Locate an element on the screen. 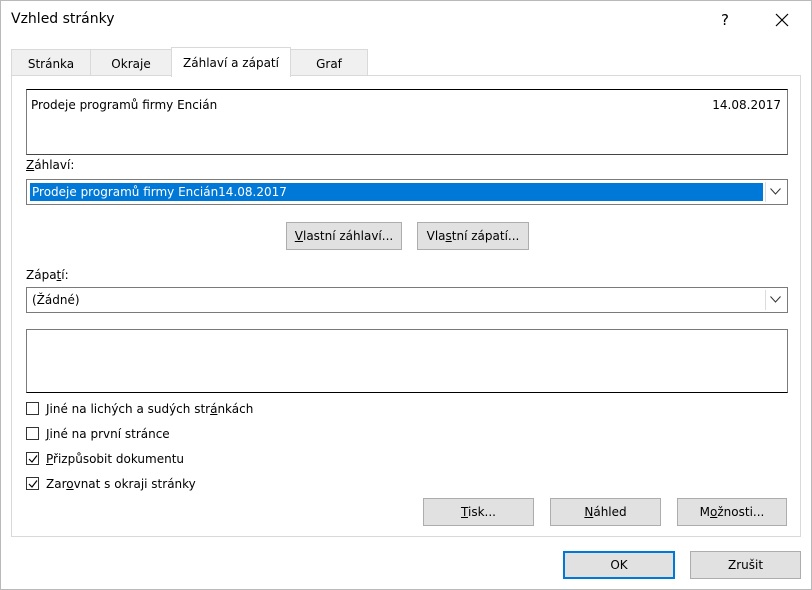 This screenshot has width=812, height=590. odd-even-checkbox is located at coordinates (32, 408).